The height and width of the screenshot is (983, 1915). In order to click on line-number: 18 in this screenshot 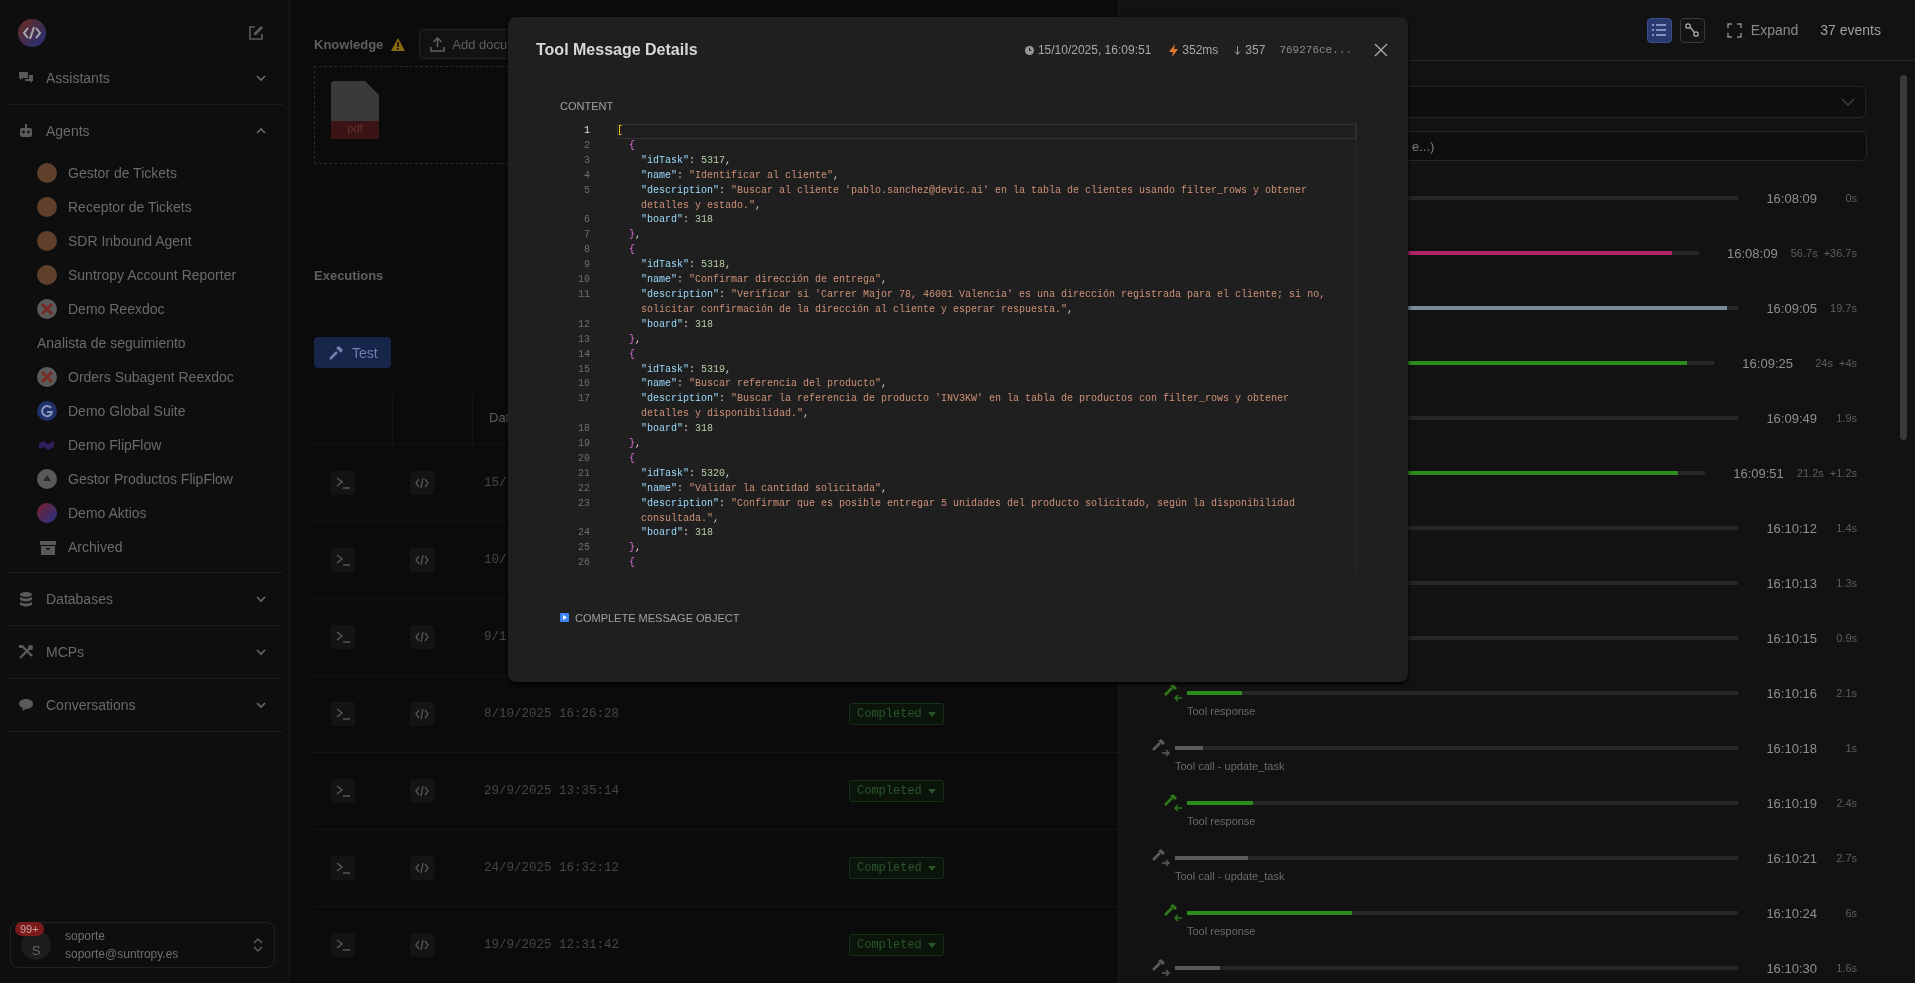, I will do `click(583, 429)`.